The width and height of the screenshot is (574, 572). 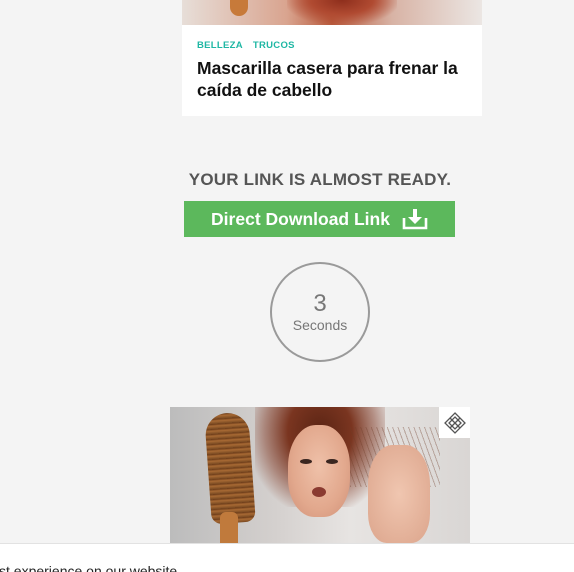 What do you see at coordinates (300, 218) in the screenshot?
I see `direct-download-label: Direct Download Link` at bounding box center [300, 218].